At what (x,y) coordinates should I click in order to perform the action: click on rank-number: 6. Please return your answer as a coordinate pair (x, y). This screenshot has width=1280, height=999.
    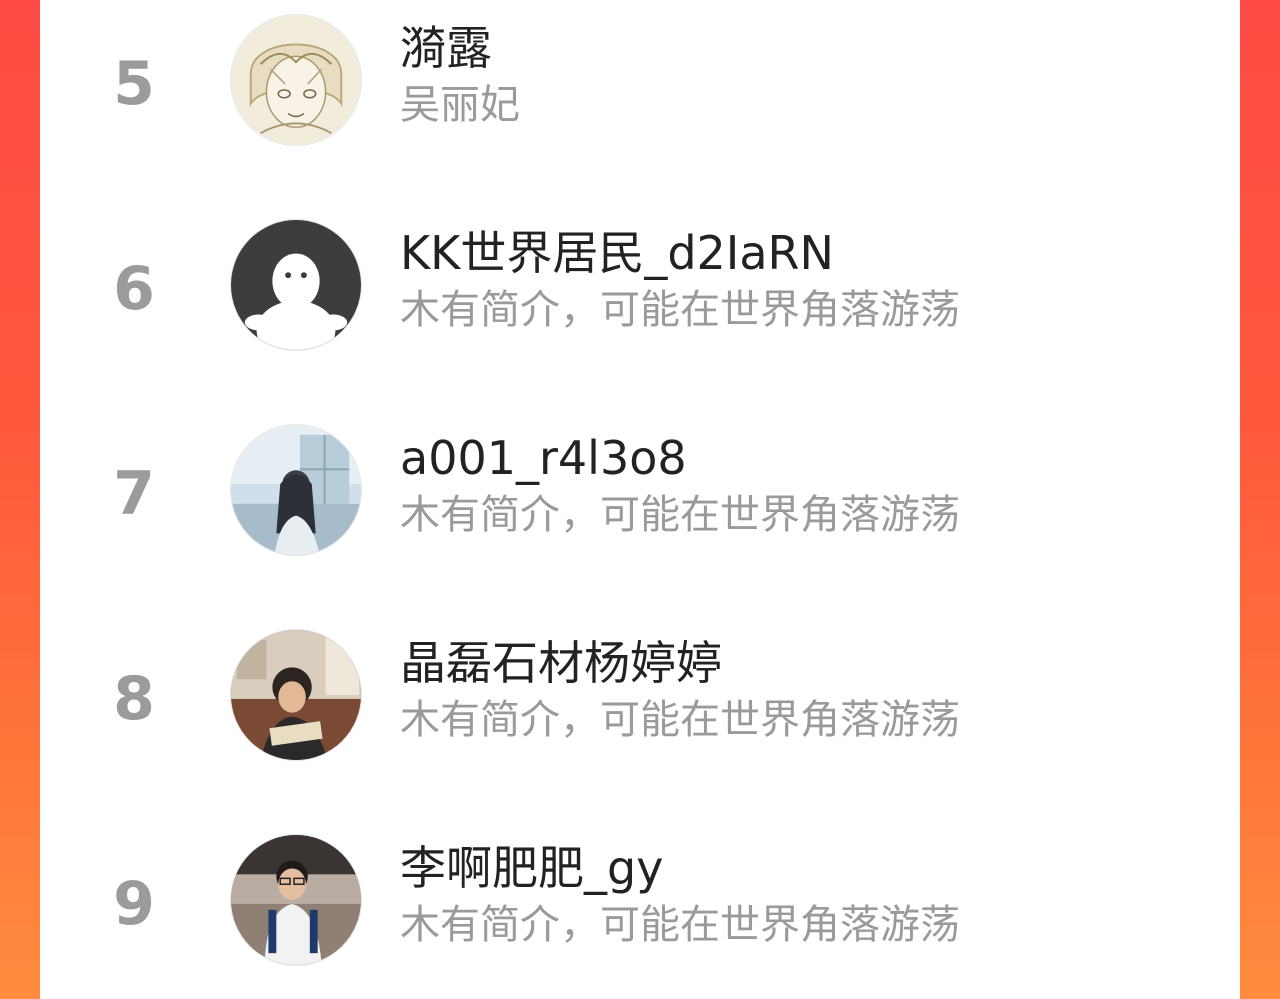
    Looking at the image, I should click on (134, 289).